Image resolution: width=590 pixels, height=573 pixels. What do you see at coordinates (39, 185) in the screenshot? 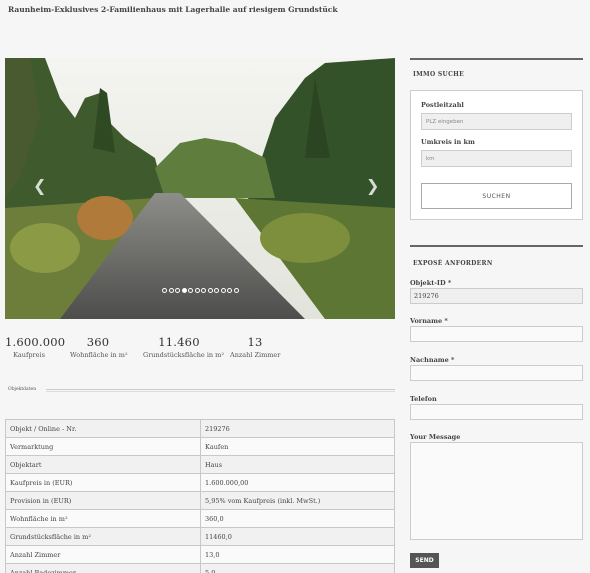
I see `previous-arrow-icon: ❮` at bounding box center [39, 185].